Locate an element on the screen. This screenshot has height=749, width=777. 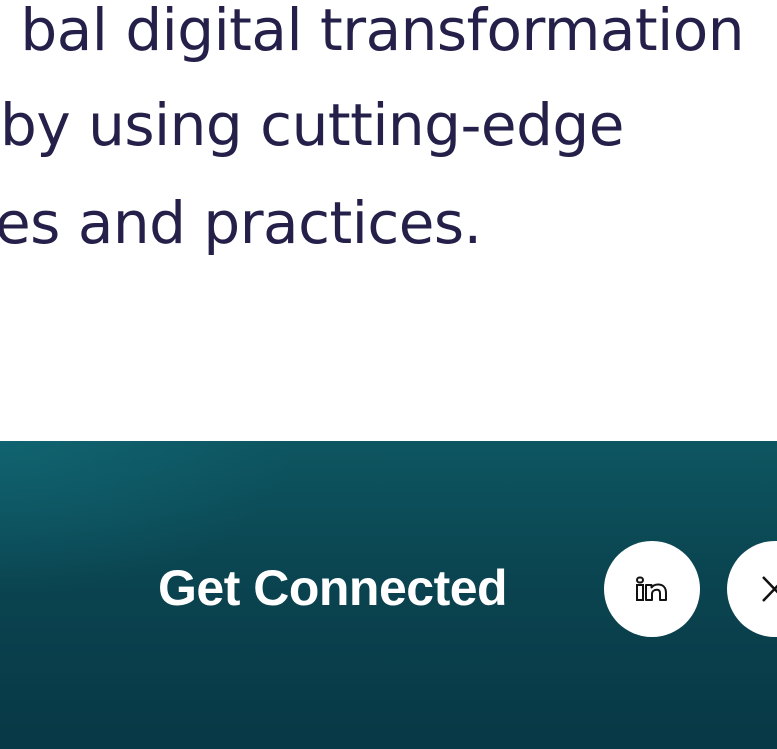
linkedin-button is located at coordinates (652, 589).